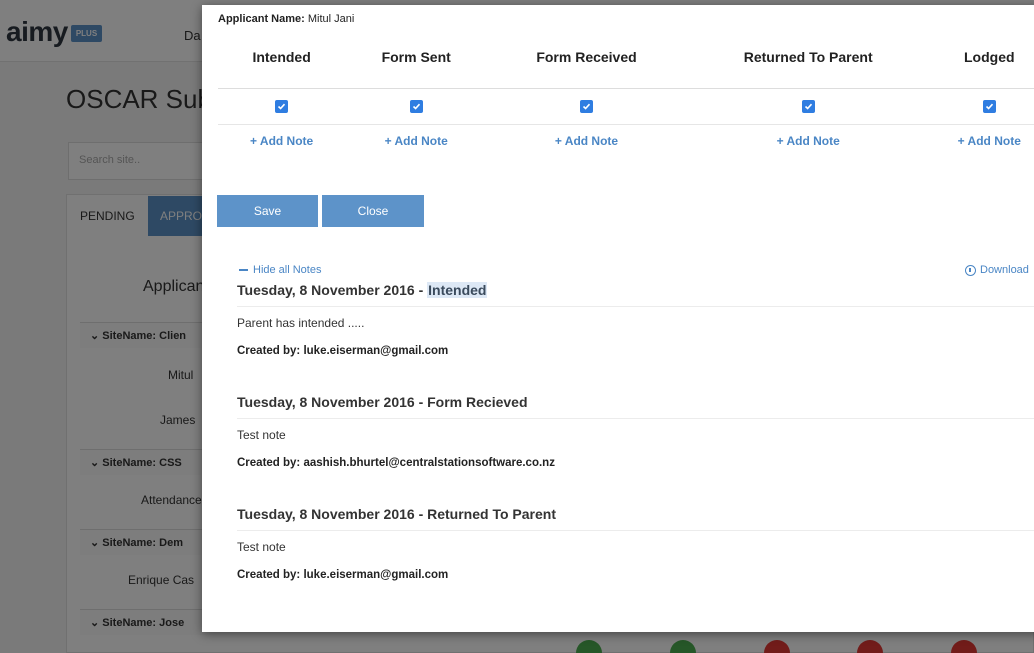 This screenshot has width=1034, height=653. What do you see at coordinates (808, 57) in the screenshot?
I see `column-header-returned-to-parent: Returned To Parent` at bounding box center [808, 57].